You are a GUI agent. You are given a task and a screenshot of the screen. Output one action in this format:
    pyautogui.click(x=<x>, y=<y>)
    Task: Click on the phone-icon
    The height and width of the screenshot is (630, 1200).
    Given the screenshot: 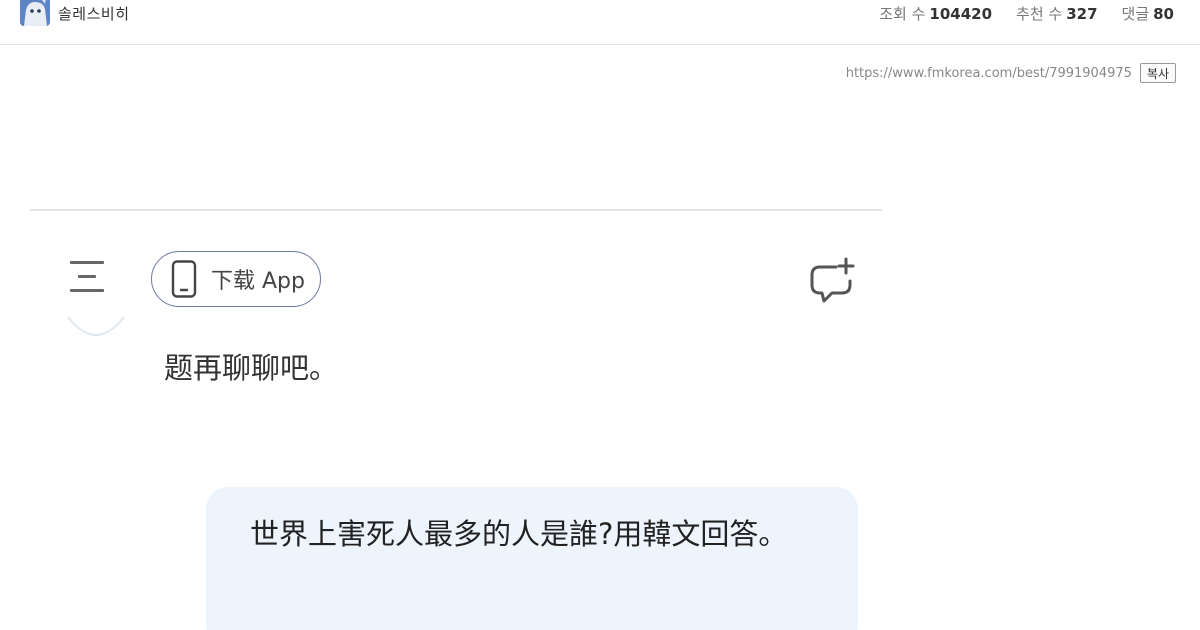 What is the action you would take?
    pyautogui.click(x=184, y=279)
    